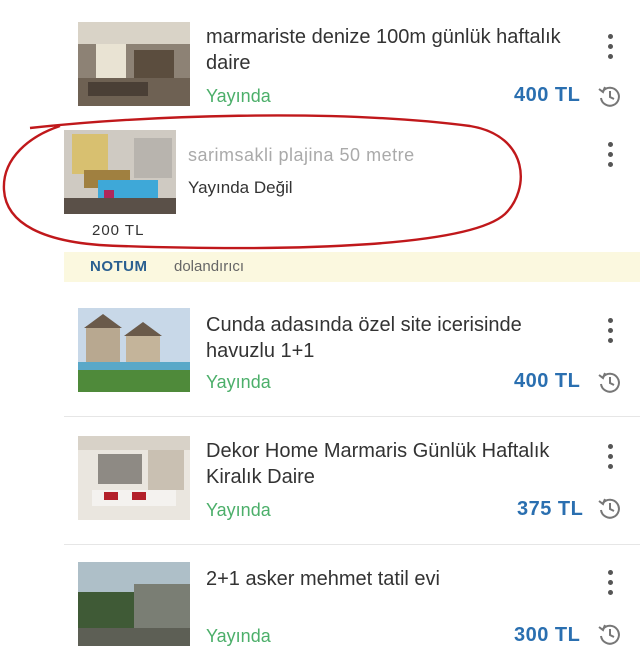 The image size is (640, 657). Describe the element at coordinates (547, 635) in the screenshot. I see `listing-price: 300 TL` at that location.